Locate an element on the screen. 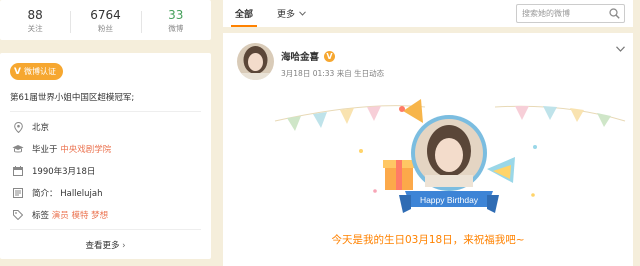 The image size is (640, 266). intro-text: Hallelujah is located at coordinates (81, 194).